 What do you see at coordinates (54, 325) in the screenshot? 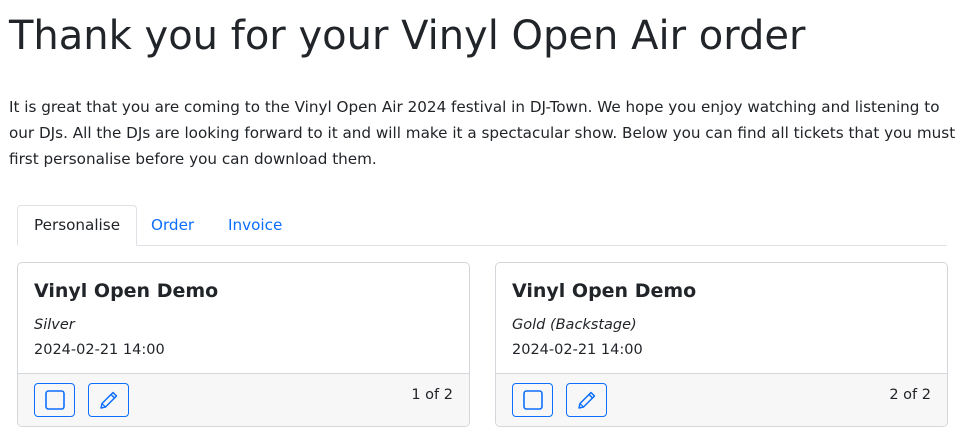
I see `ticket-type: Silver` at bounding box center [54, 325].